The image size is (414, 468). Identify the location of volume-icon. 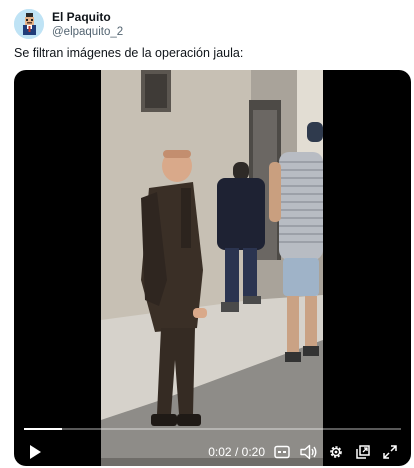
(308, 452).